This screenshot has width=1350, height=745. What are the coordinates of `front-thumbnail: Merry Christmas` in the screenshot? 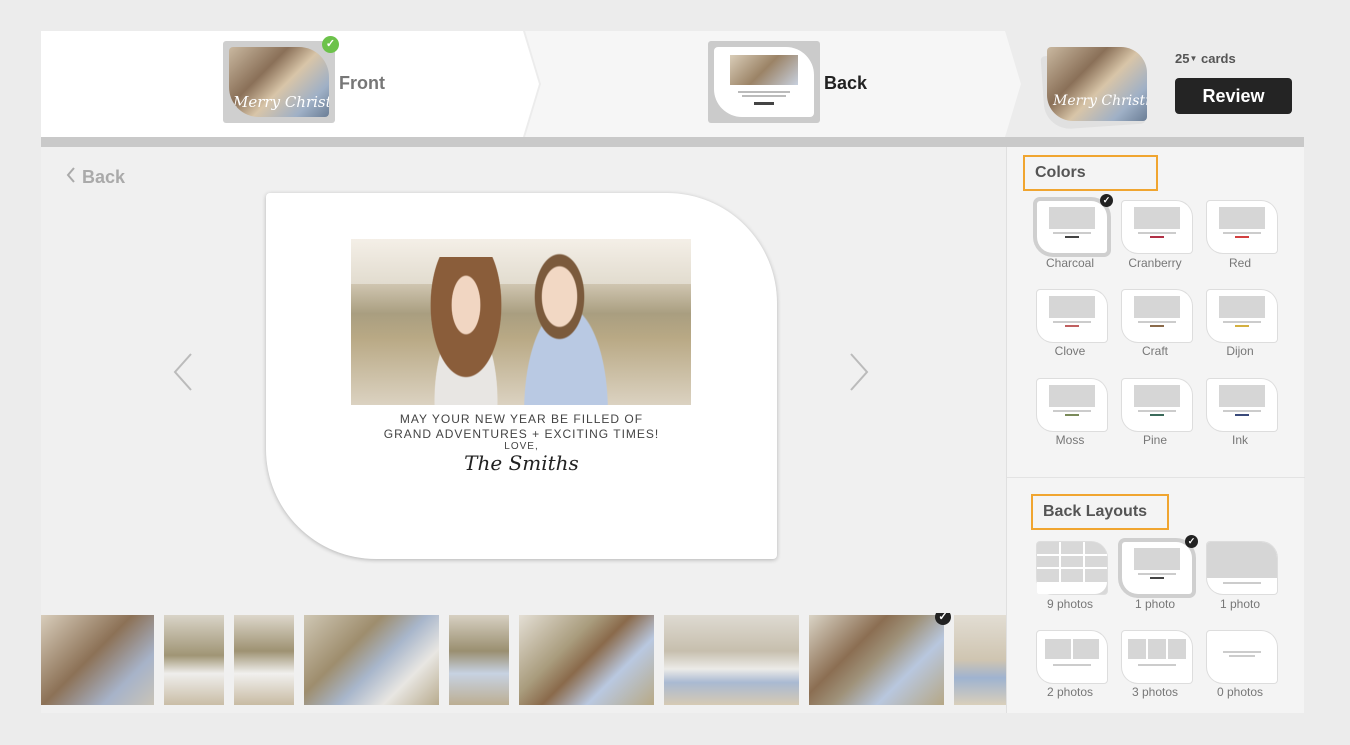 It's located at (279, 82).